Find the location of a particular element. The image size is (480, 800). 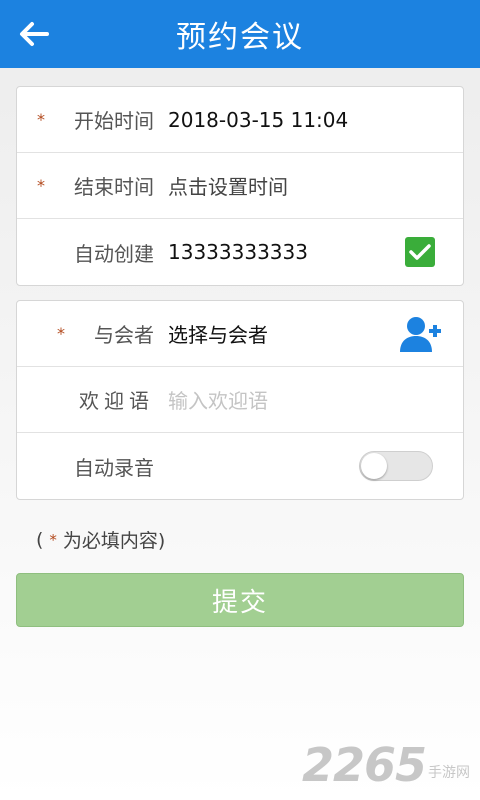

auto-create-label: 自动创建 is located at coordinates (114, 253).